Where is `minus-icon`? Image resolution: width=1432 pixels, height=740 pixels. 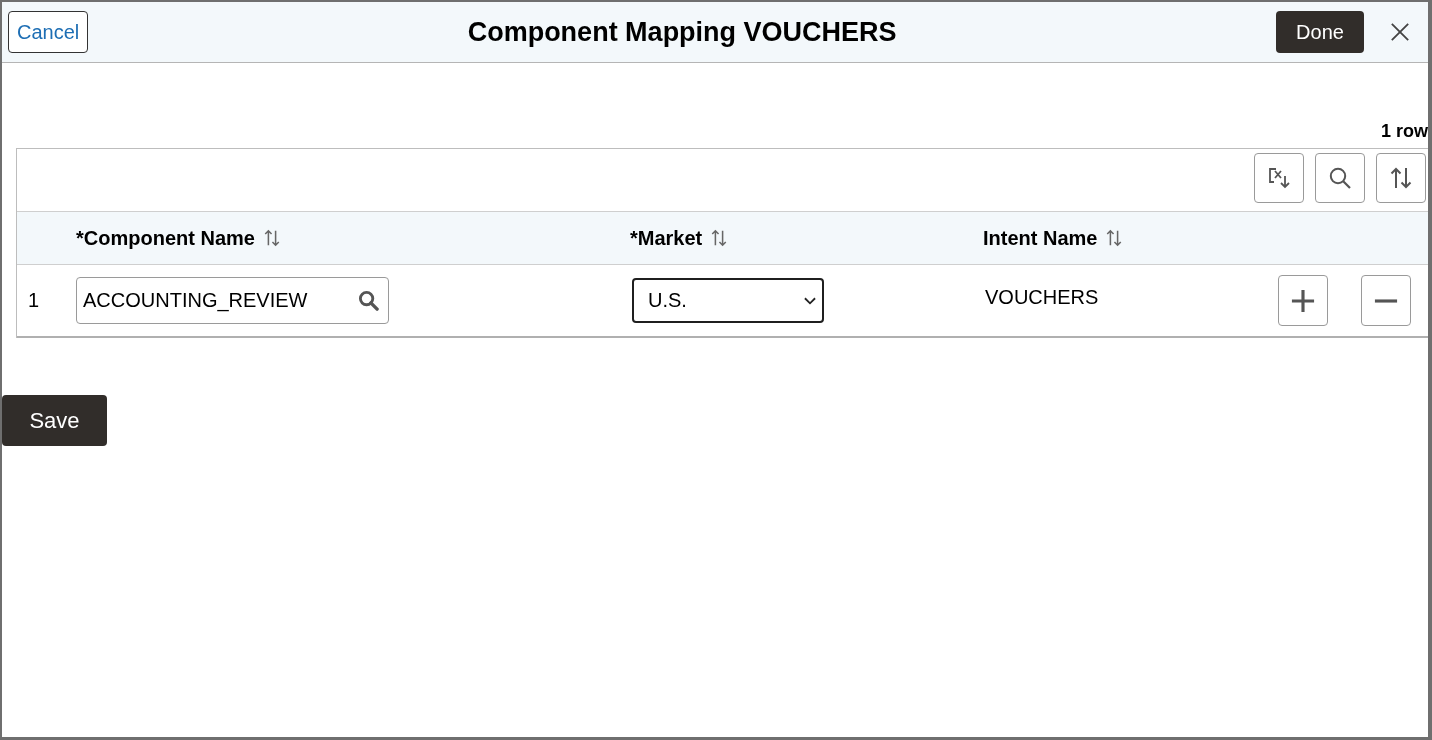
minus-icon is located at coordinates (1386, 300).